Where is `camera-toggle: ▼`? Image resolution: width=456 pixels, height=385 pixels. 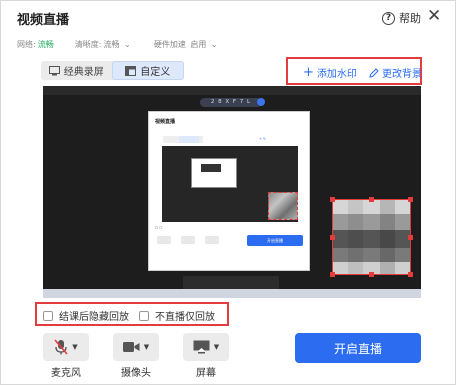 camera-toggle: ▼ is located at coordinates (136, 347).